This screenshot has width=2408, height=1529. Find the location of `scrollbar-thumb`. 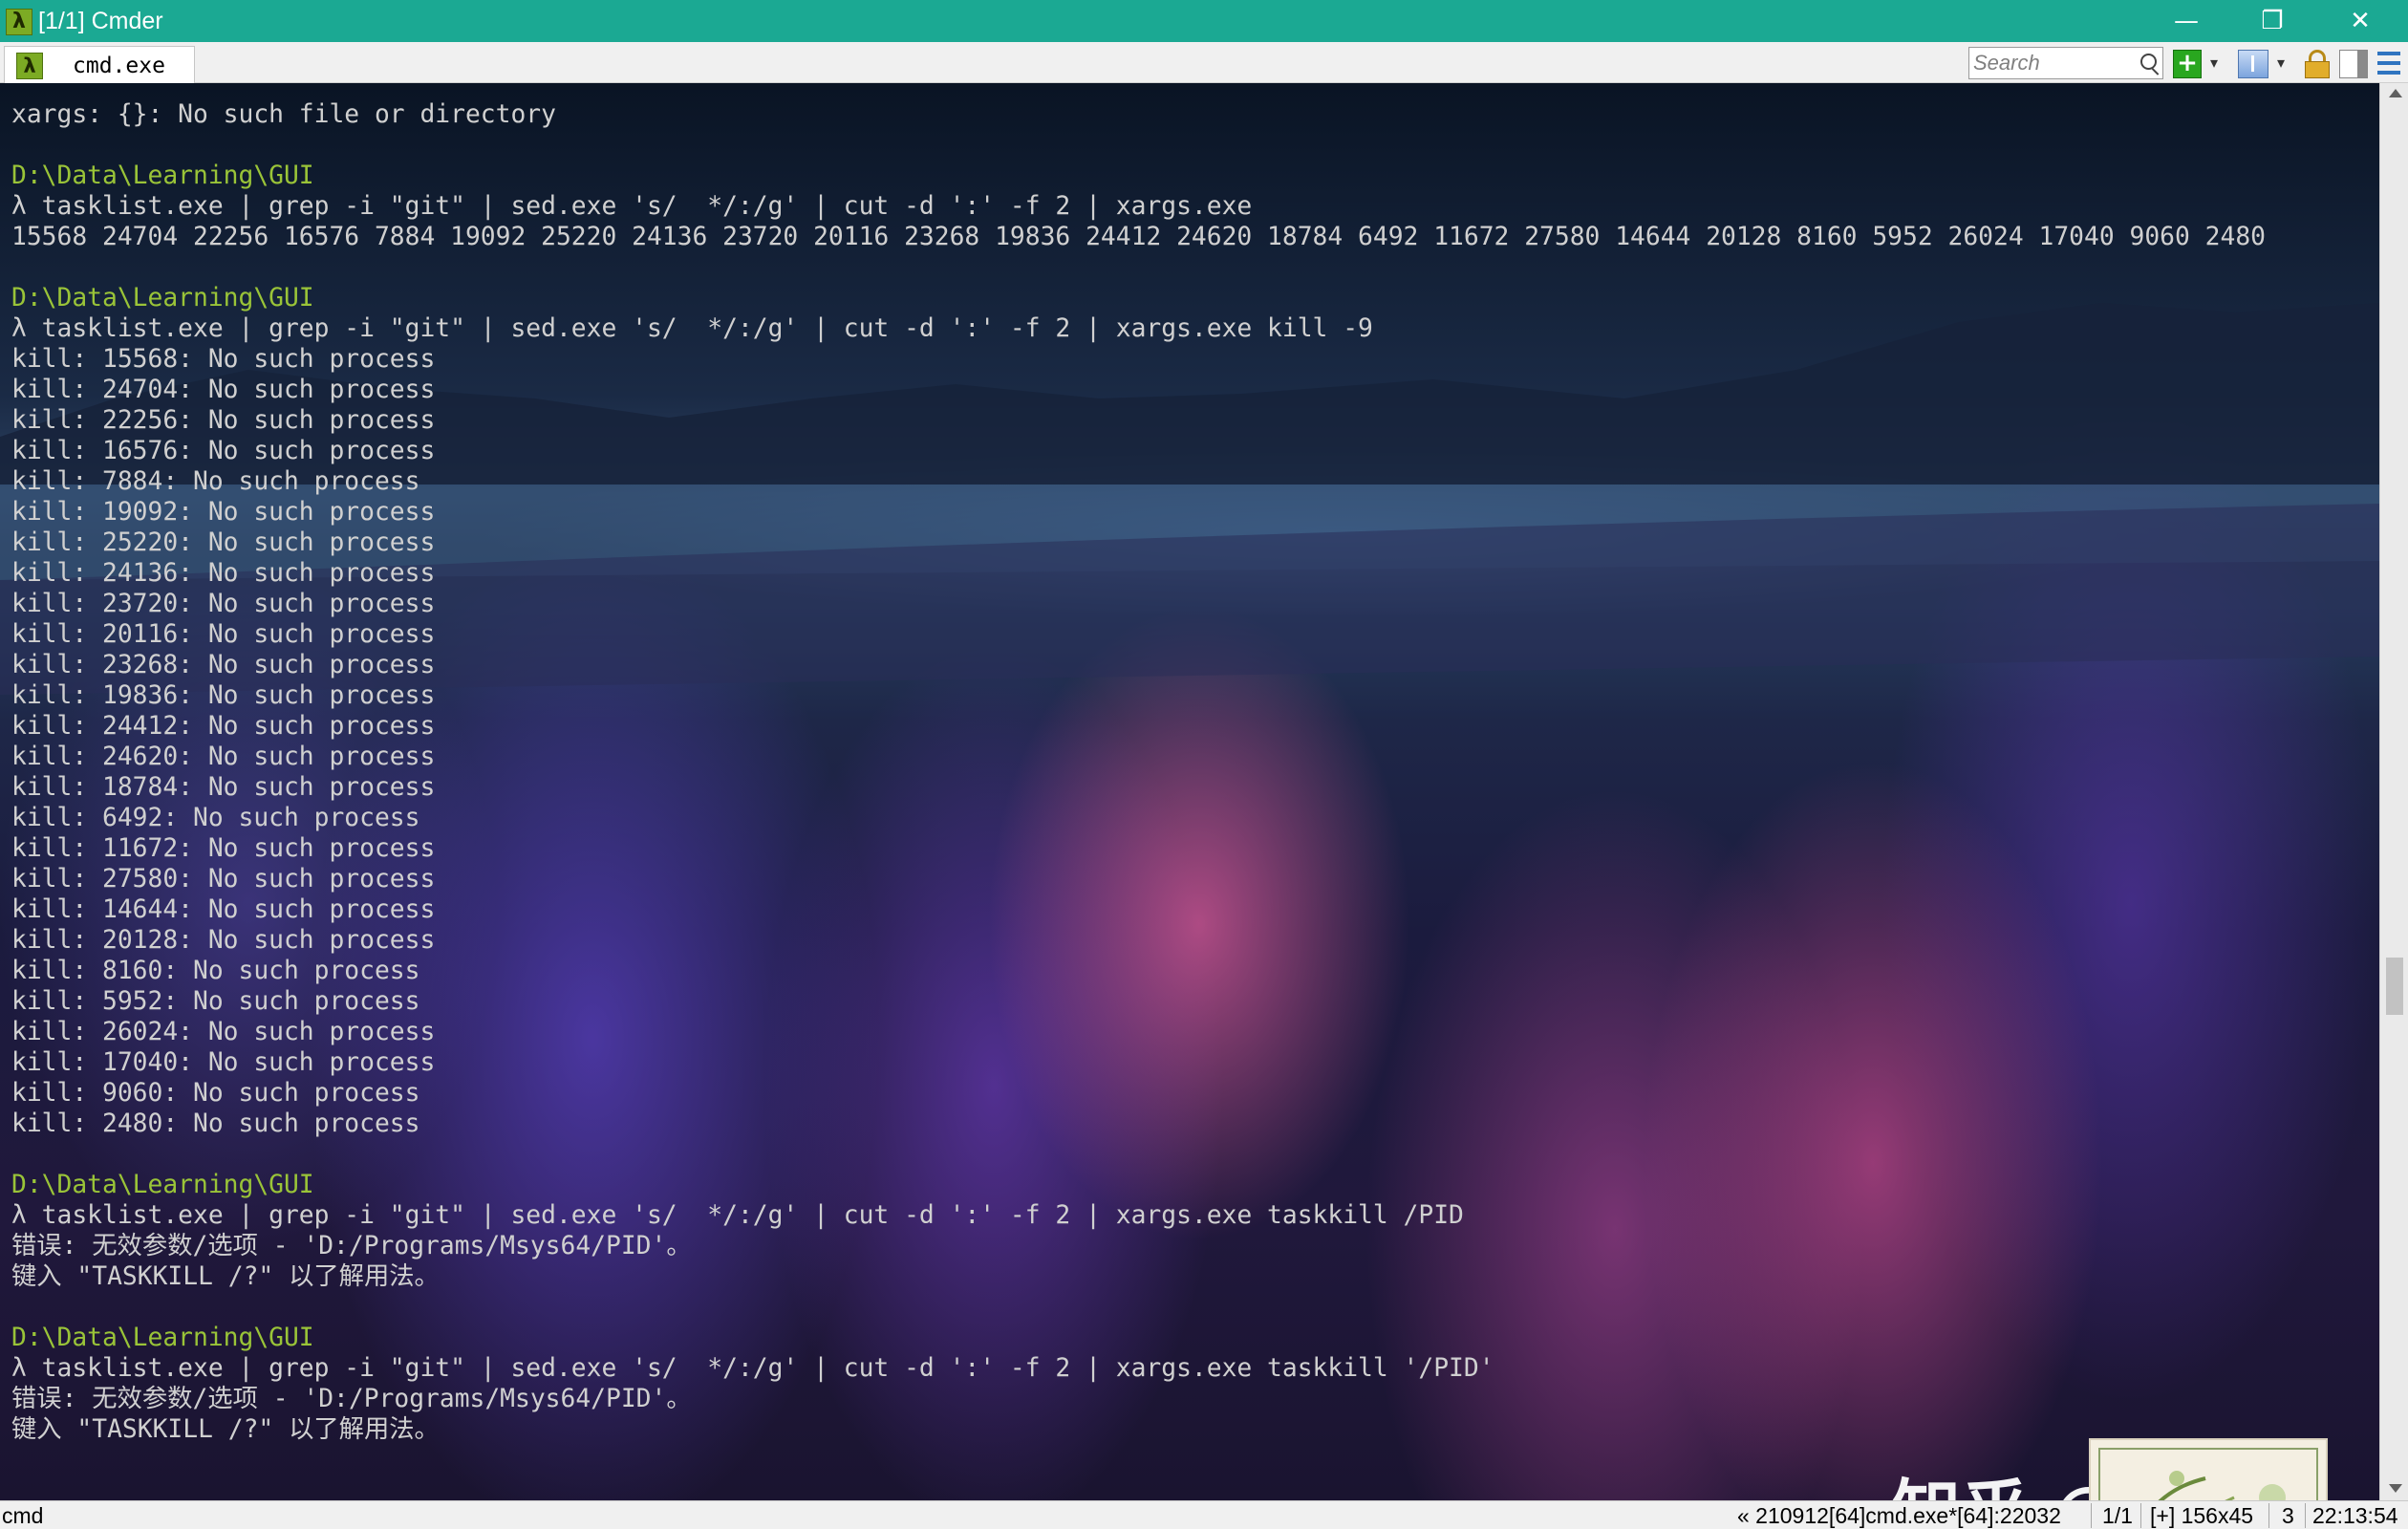

scrollbar-thumb is located at coordinates (2395, 986).